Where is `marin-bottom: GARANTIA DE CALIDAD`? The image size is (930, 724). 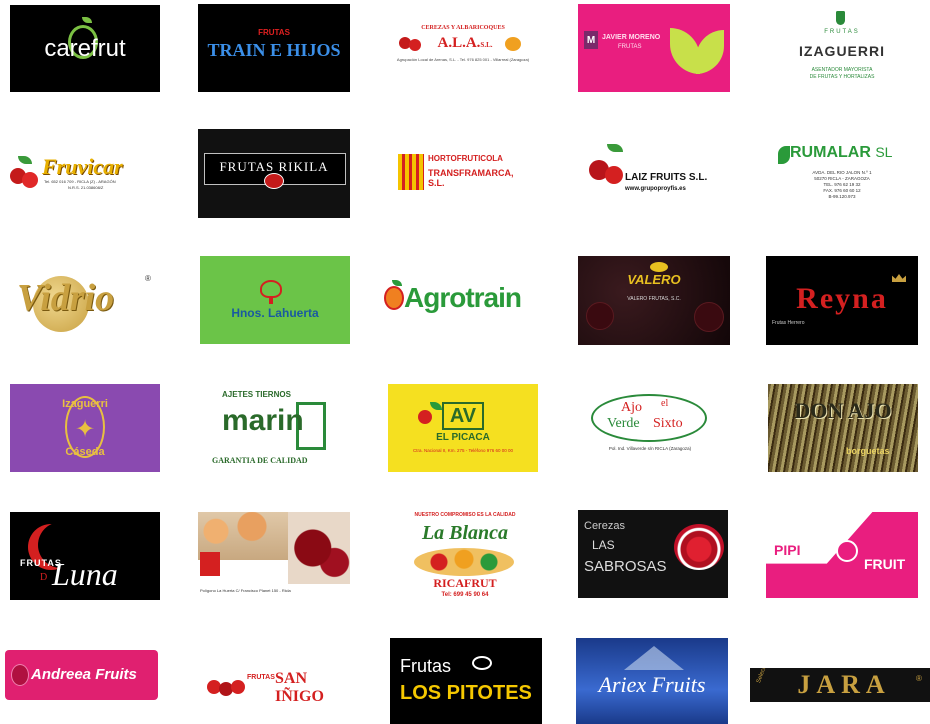 marin-bottom: GARANTIA DE CALIDAD is located at coordinates (260, 460).